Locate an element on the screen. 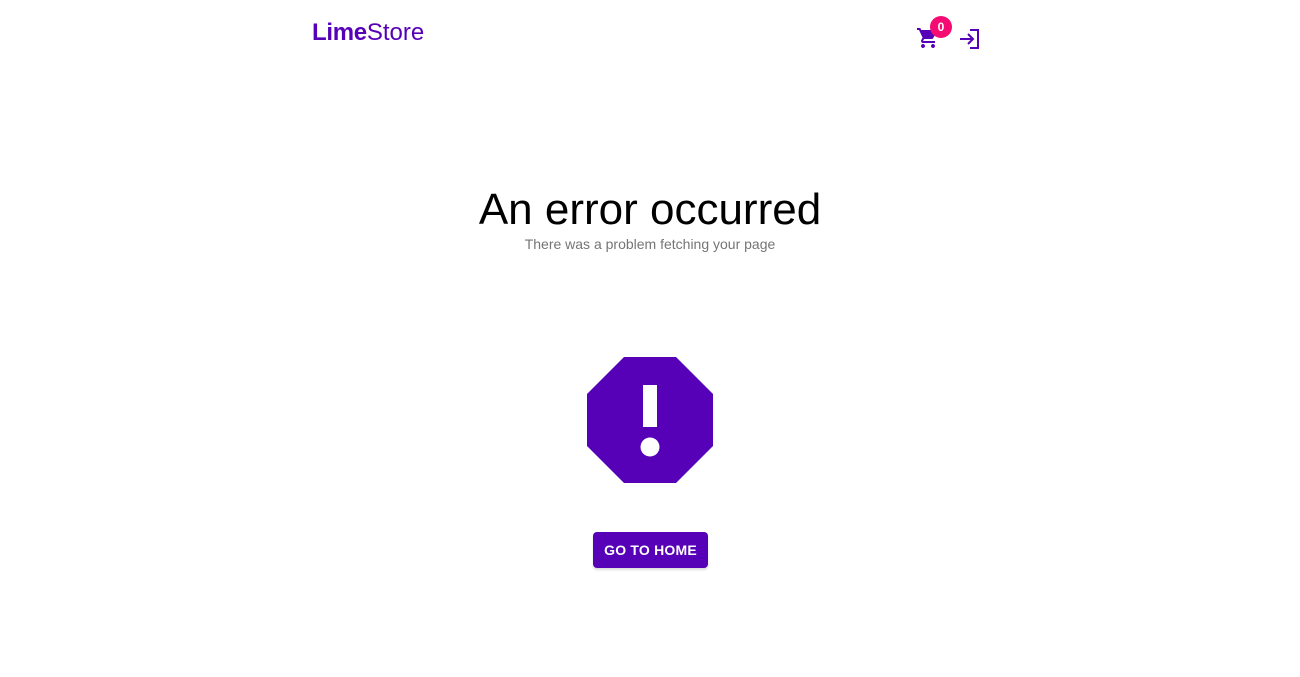 This screenshot has height=677, width=1300. top-navbar: LimeStore 0 is located at coordinates (648, 36).